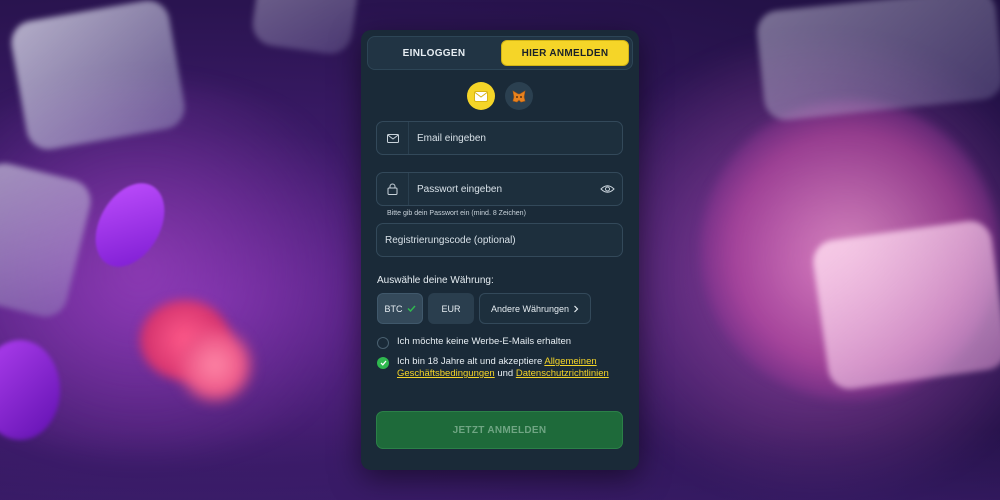  What do you see at coordinates (434, 53) in the screenshot?
I see `tab-login: EINLOGGEN` at bounding box center [434, 53].